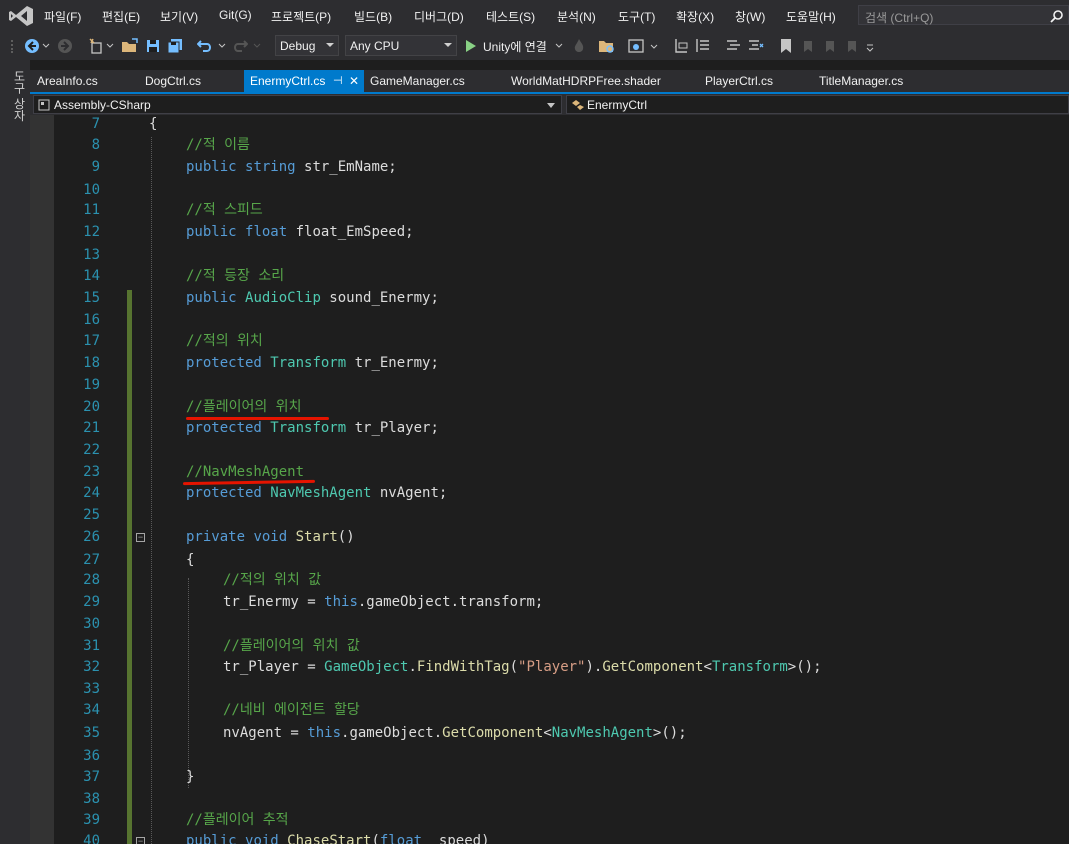  Describe the element at coordinates (91, 210) in the screenshot. I see `line-number: 11` at that location.